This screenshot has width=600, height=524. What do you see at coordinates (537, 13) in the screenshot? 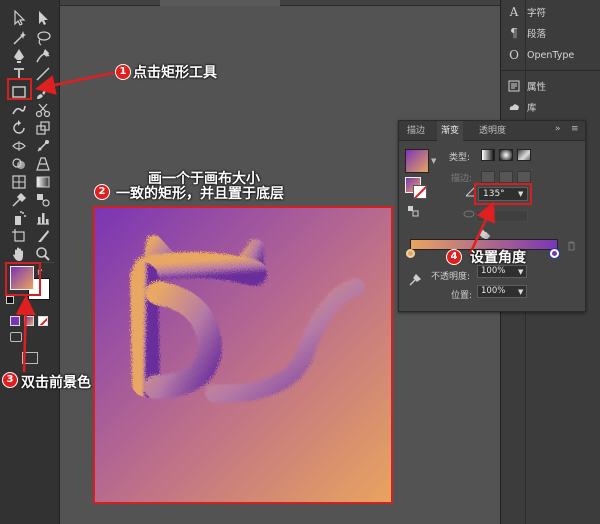
I see `dock-item-label: 字符` at bounding box center [537, 13].